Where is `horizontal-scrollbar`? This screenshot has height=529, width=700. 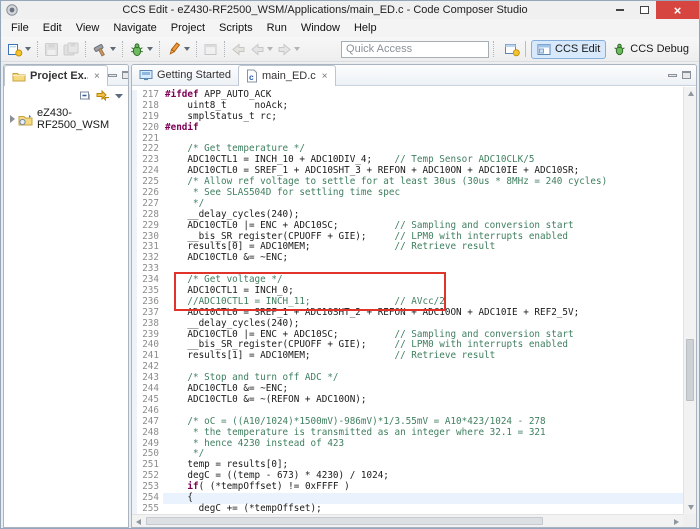 horizontal-scrollbar is located at coordinates (407, 520).